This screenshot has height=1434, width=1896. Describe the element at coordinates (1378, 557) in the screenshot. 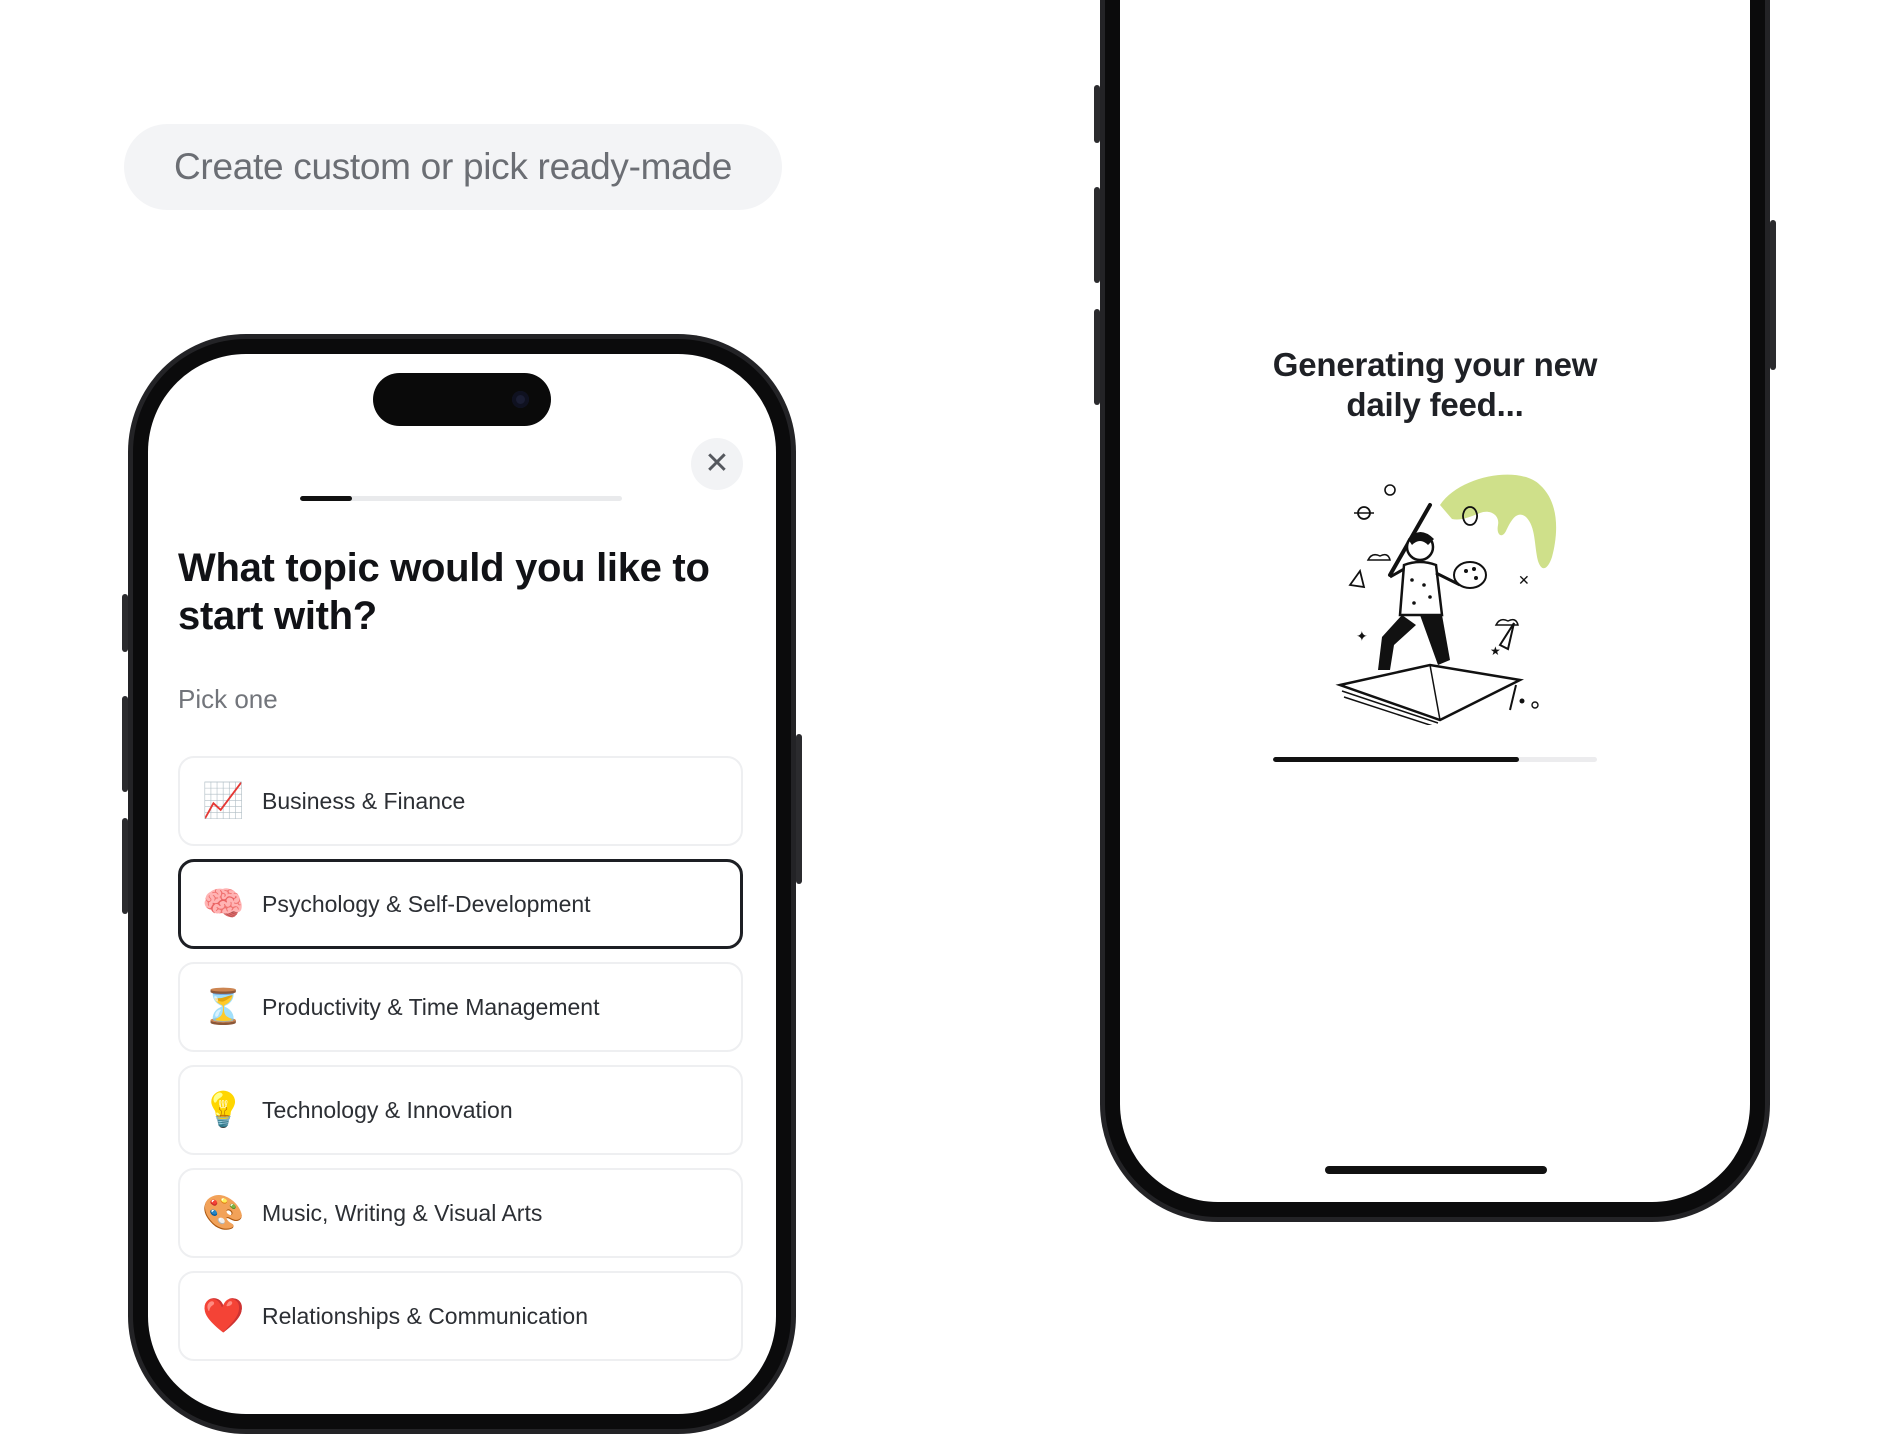

I see `cloud-icon` at that location.